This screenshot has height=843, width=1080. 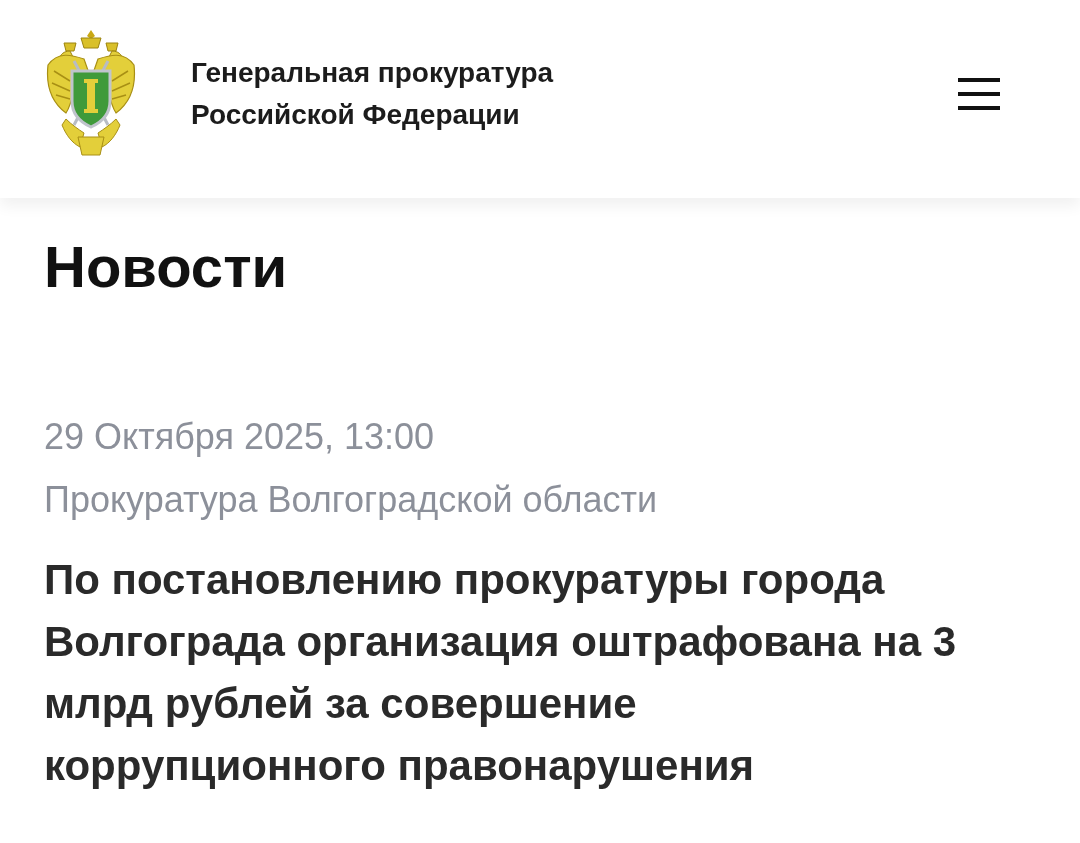 I want to click on menu-icon, so click(x=979, y=94).